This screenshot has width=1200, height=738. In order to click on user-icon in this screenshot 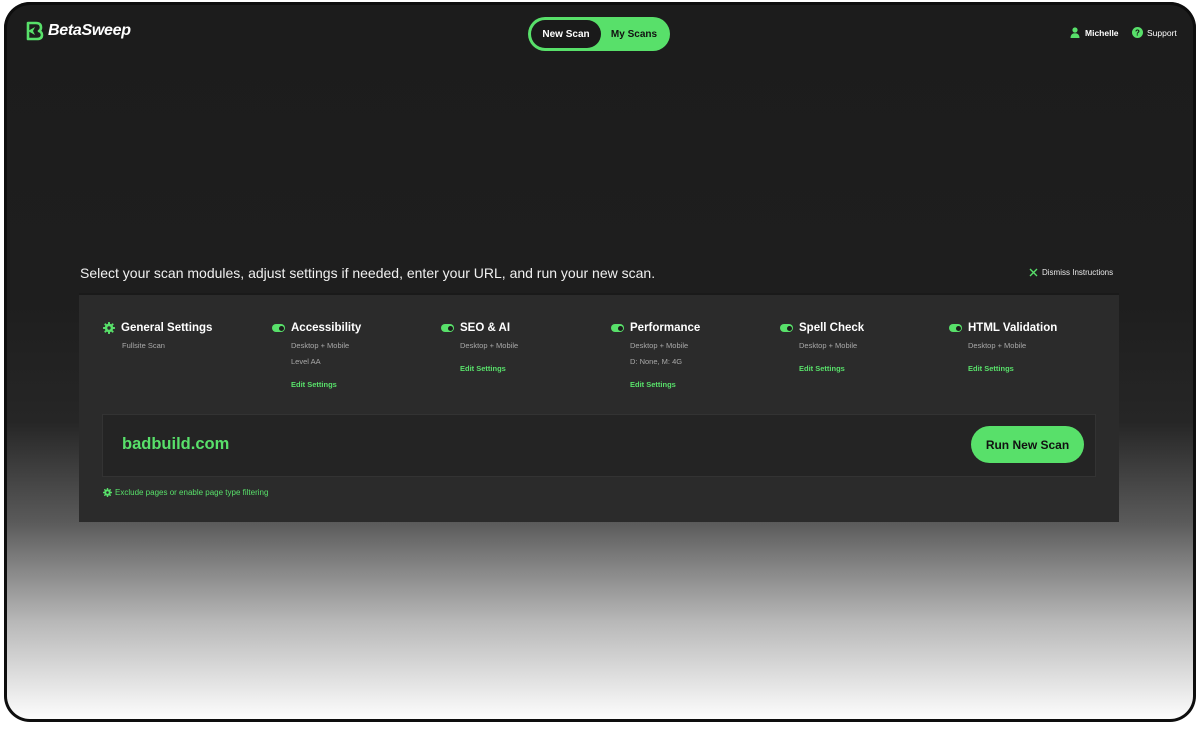, I will do `click(1075, 32)`.